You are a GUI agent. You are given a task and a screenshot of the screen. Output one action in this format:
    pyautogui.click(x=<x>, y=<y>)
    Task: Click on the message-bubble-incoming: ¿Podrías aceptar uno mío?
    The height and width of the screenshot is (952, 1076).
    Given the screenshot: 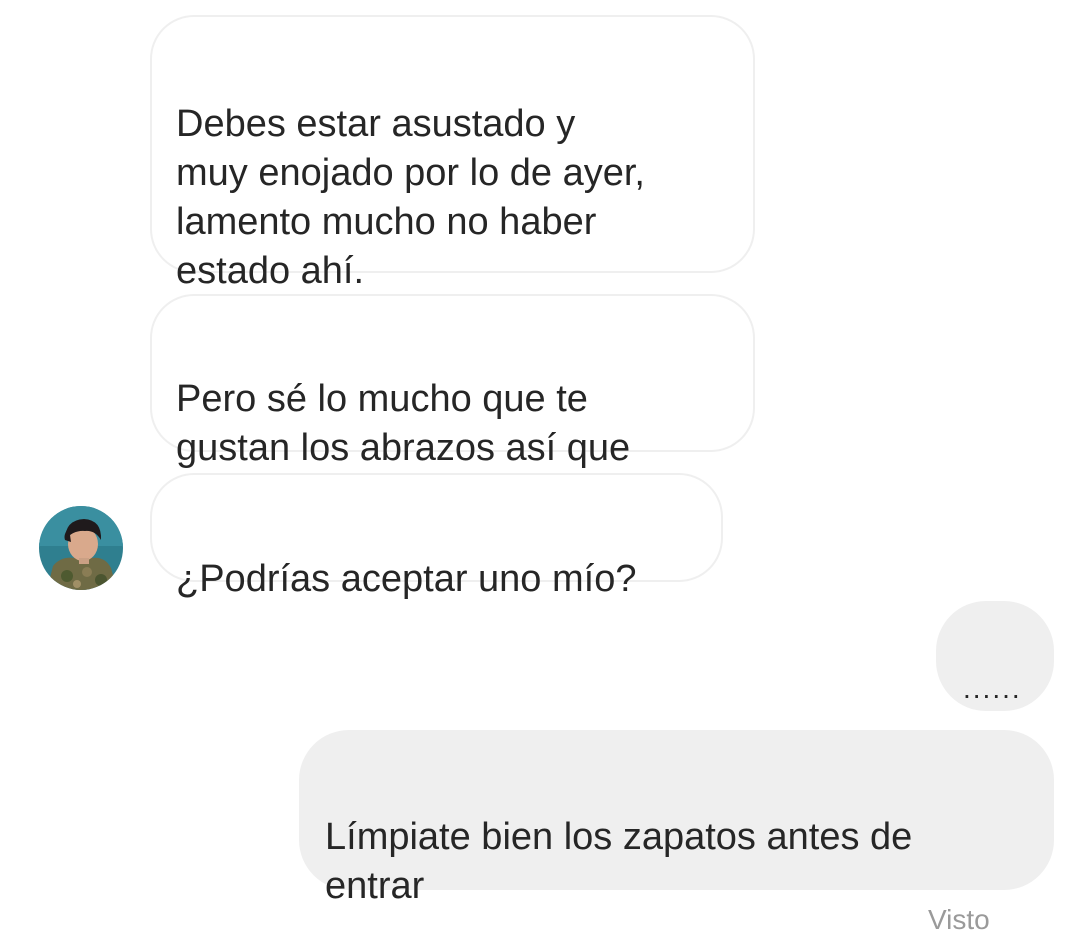 What is the action you would take?
    pyautogui.click(x=436, y=536)
    